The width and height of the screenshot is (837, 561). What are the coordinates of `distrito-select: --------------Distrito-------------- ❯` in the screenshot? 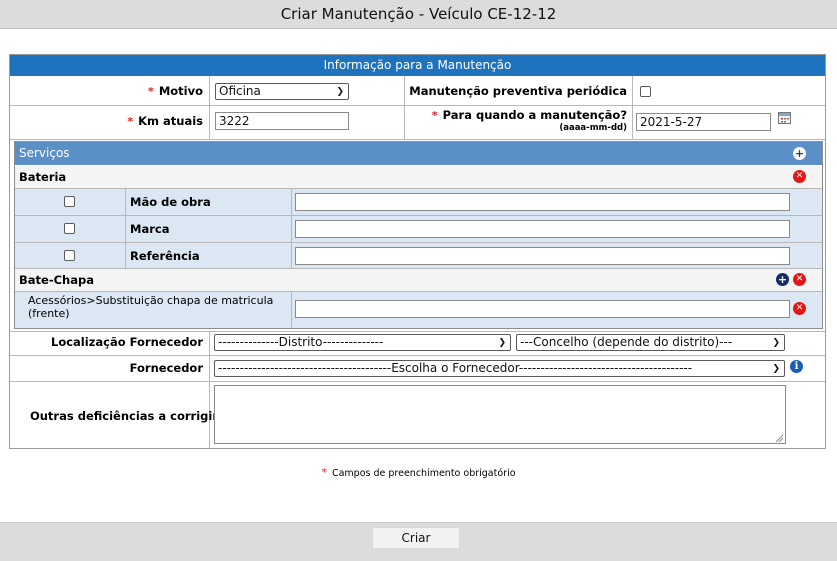 It's located at (362, 342).